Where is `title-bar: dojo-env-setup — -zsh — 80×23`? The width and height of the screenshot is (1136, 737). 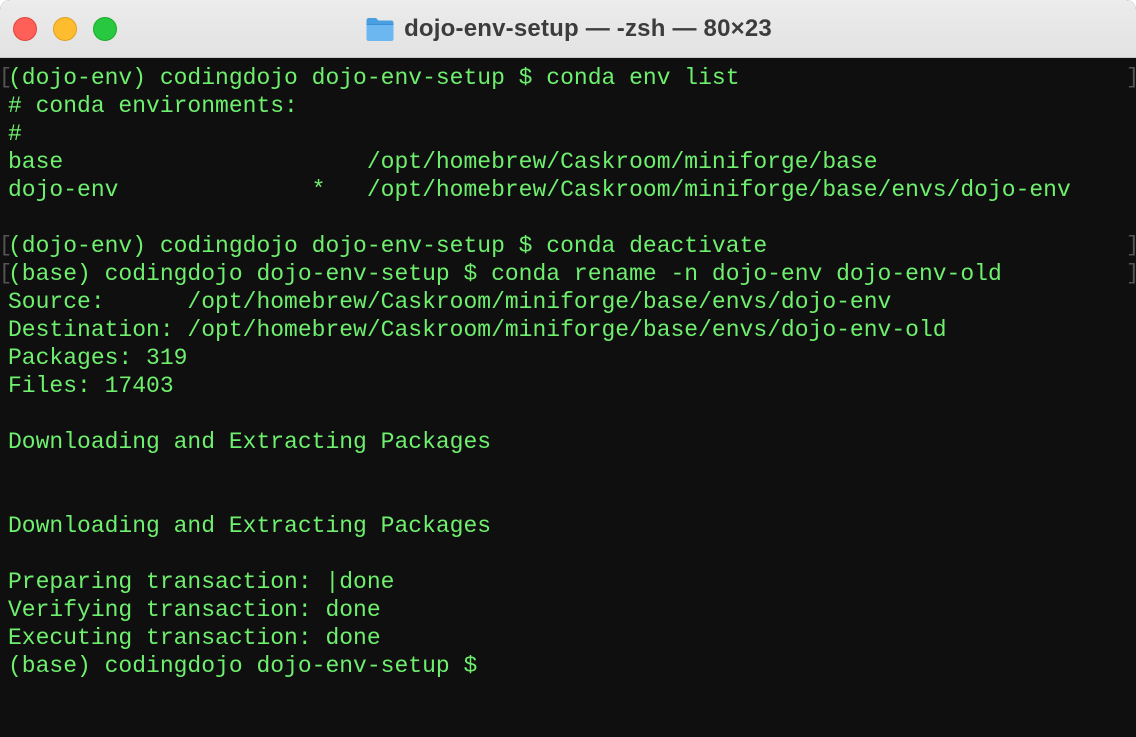
title-bar: dojo-env-setup — -zsh — 80×23 is located at coordinates (568, 29).